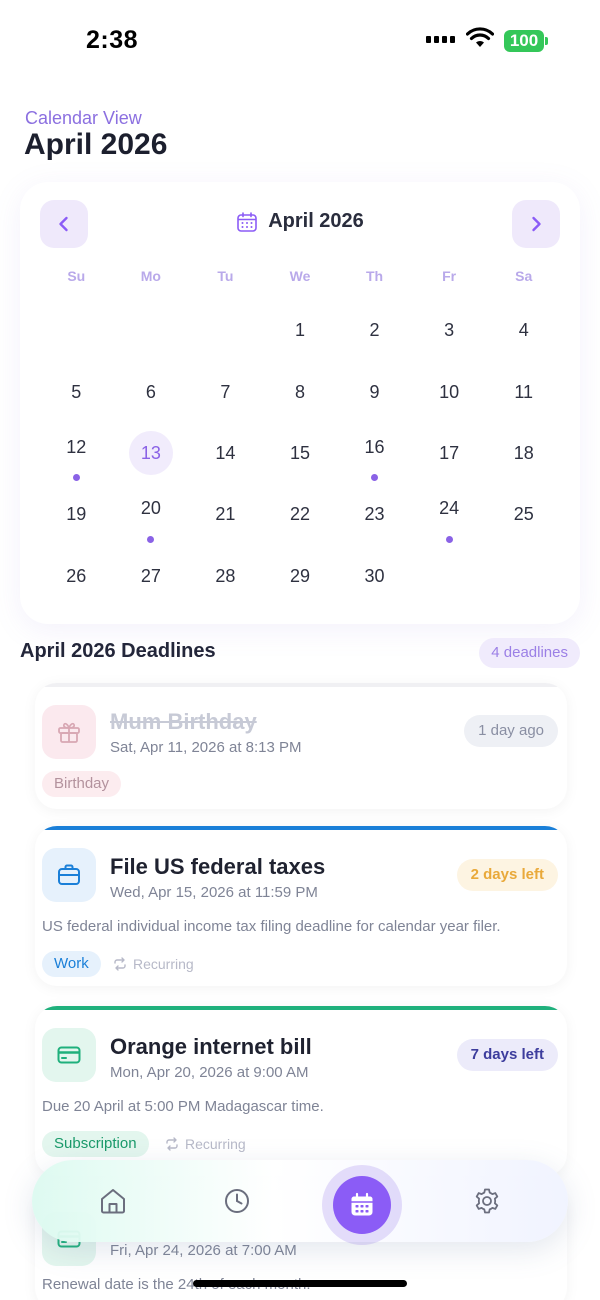 The height and width of the screenshot is (1300, 600). I want to click on calendar-day-cell: 3, so click(449, 331).